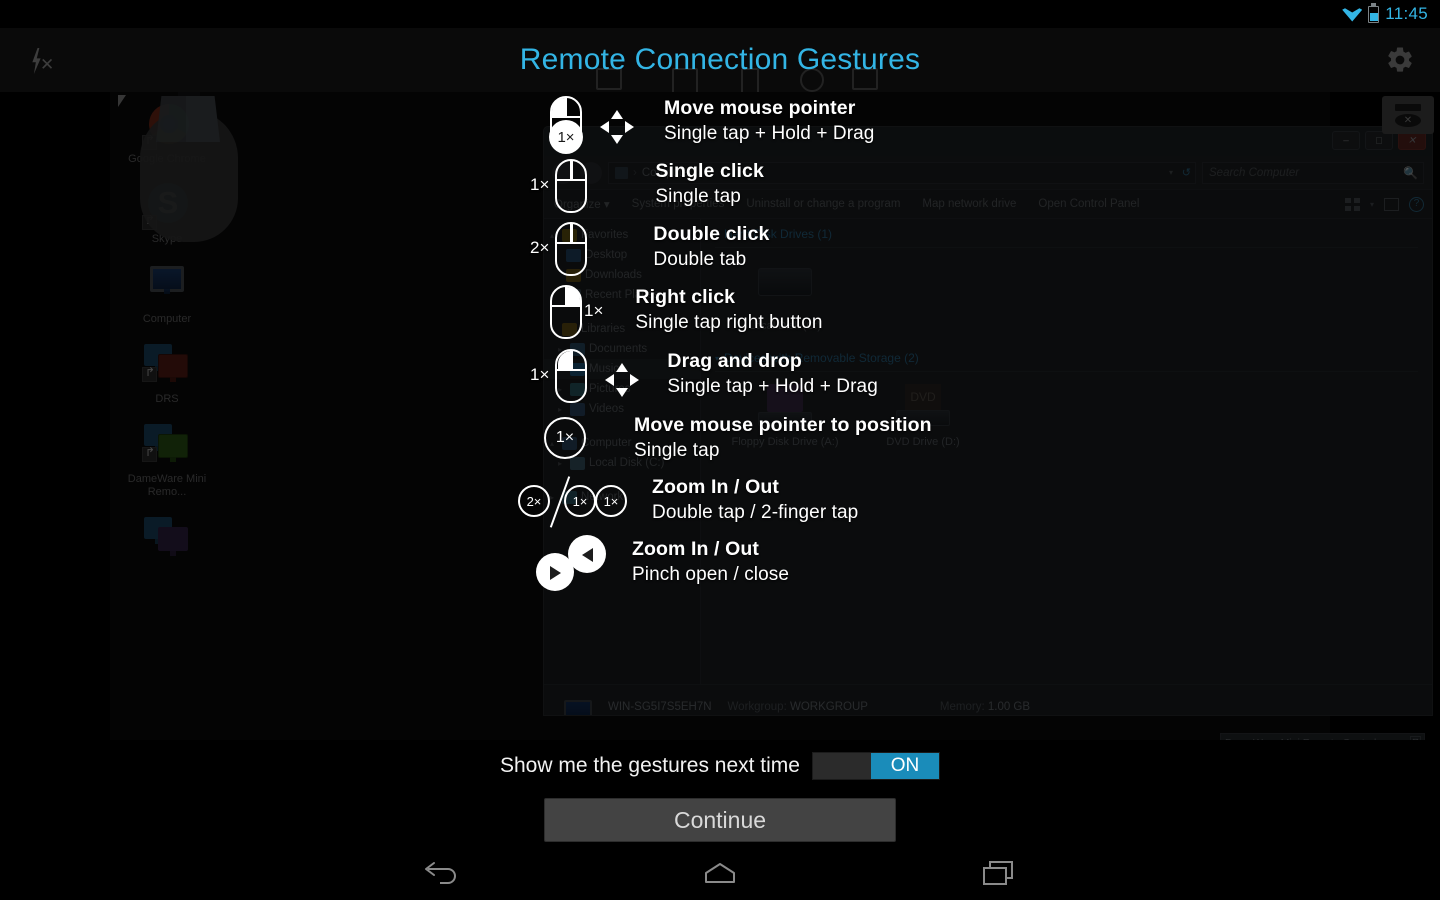  Describe the element at coordinates (649, 250) in the screenshot. I see `gesture-row-double-click: 2× Double click Double tab` at that location.